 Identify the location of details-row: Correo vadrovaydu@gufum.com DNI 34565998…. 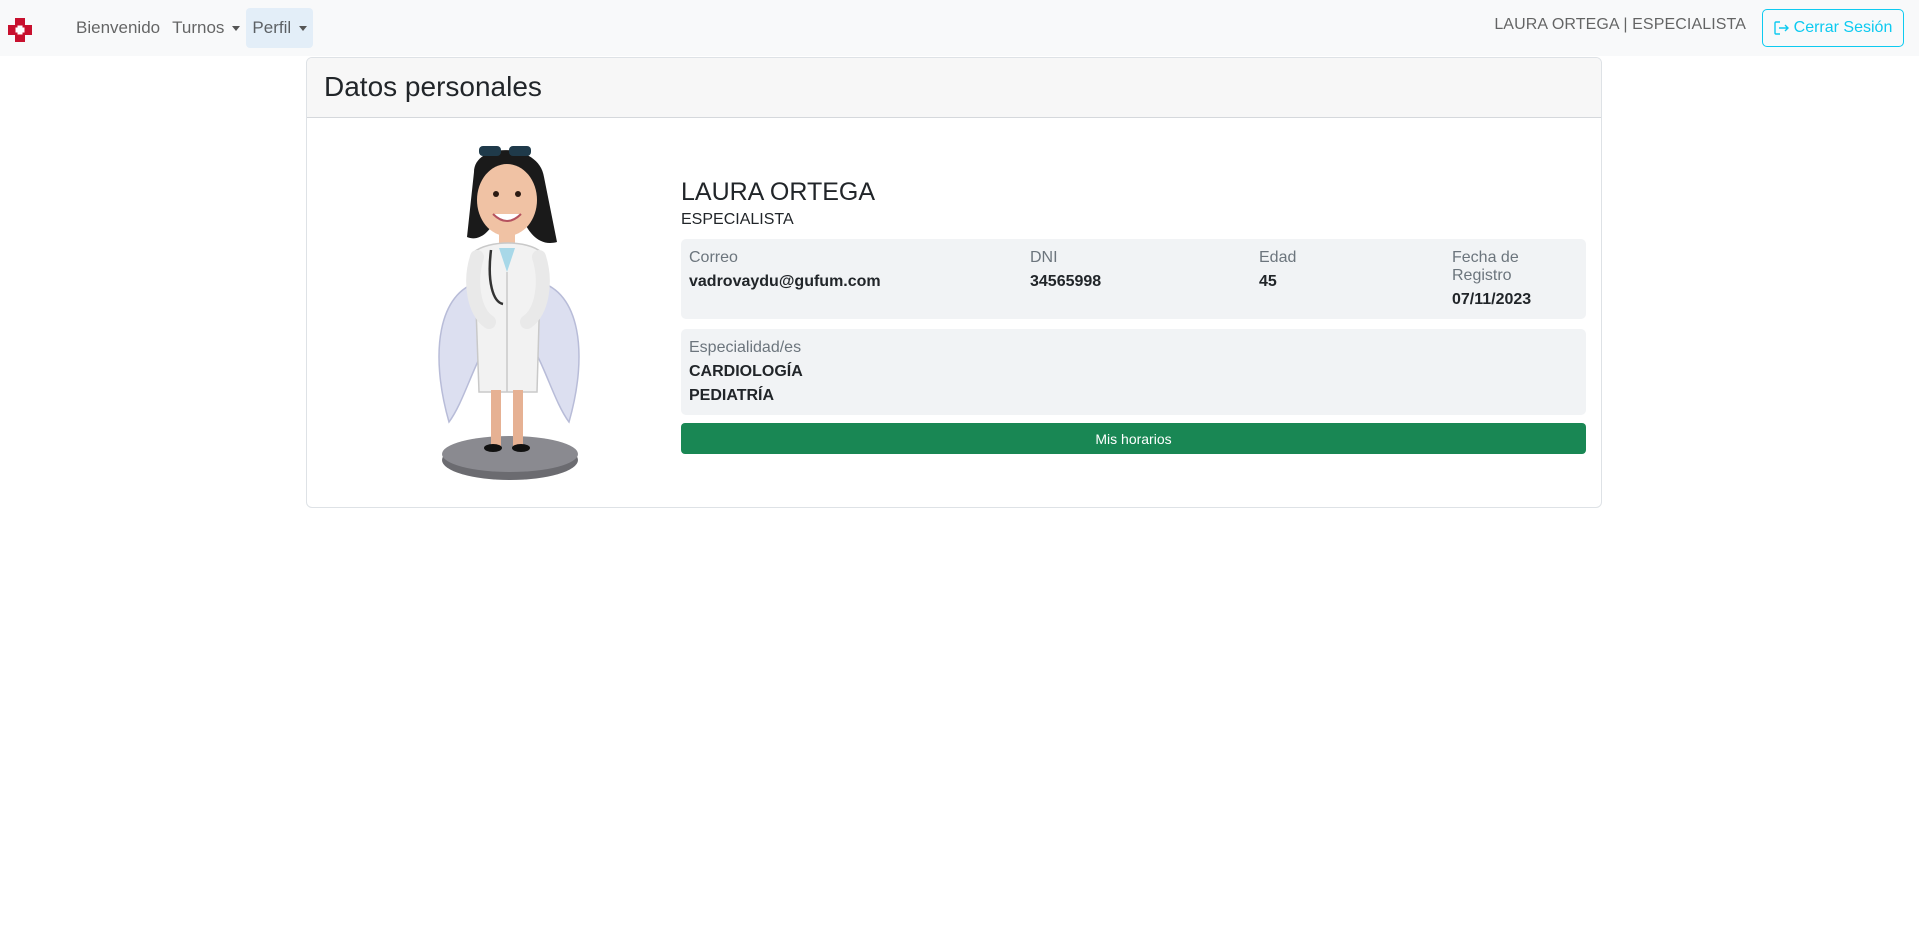
(1133, 279).